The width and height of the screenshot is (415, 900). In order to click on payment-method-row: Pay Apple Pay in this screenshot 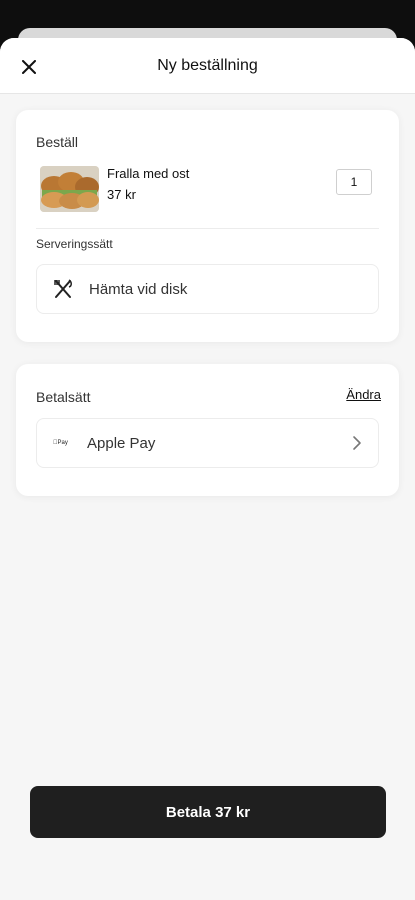, I will do `click(207, 443)`.